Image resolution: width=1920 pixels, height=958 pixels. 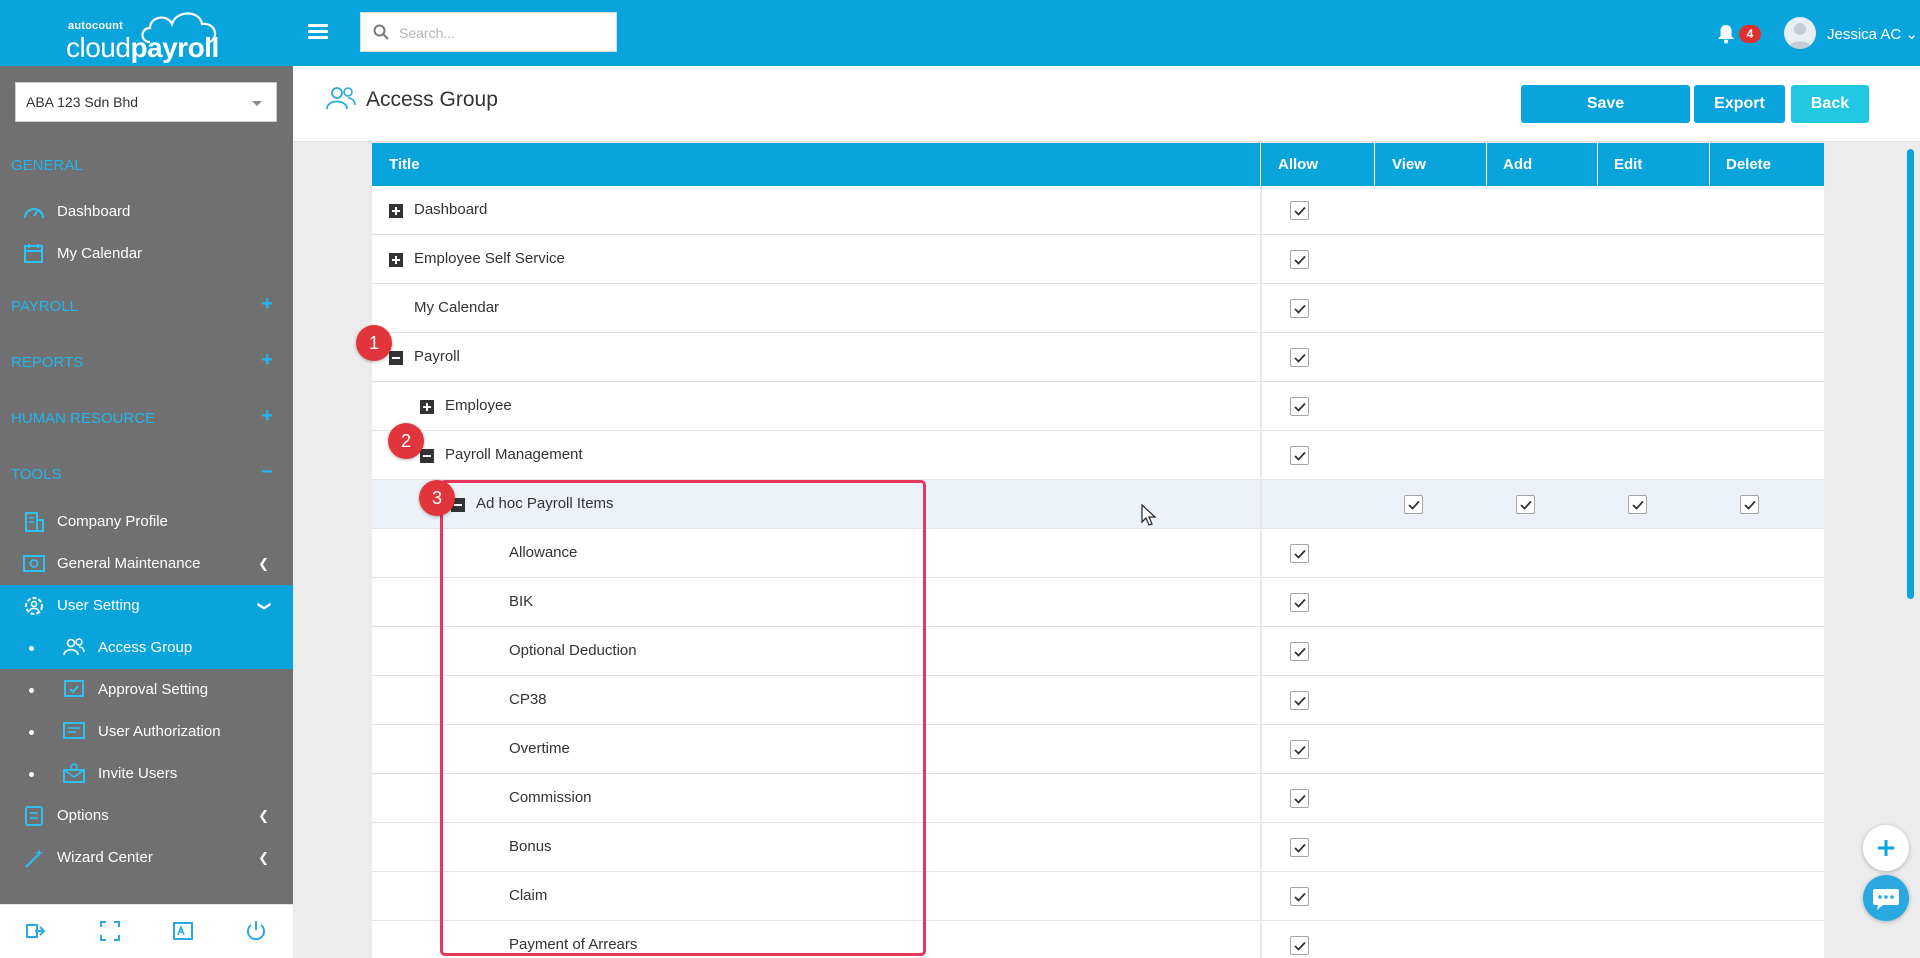 What do you see at coordinates (146, 564) in the screenshot?
I see `sidebar-item-general-maintenance: General Maintenance ❮` at bounding box center [146, 564].